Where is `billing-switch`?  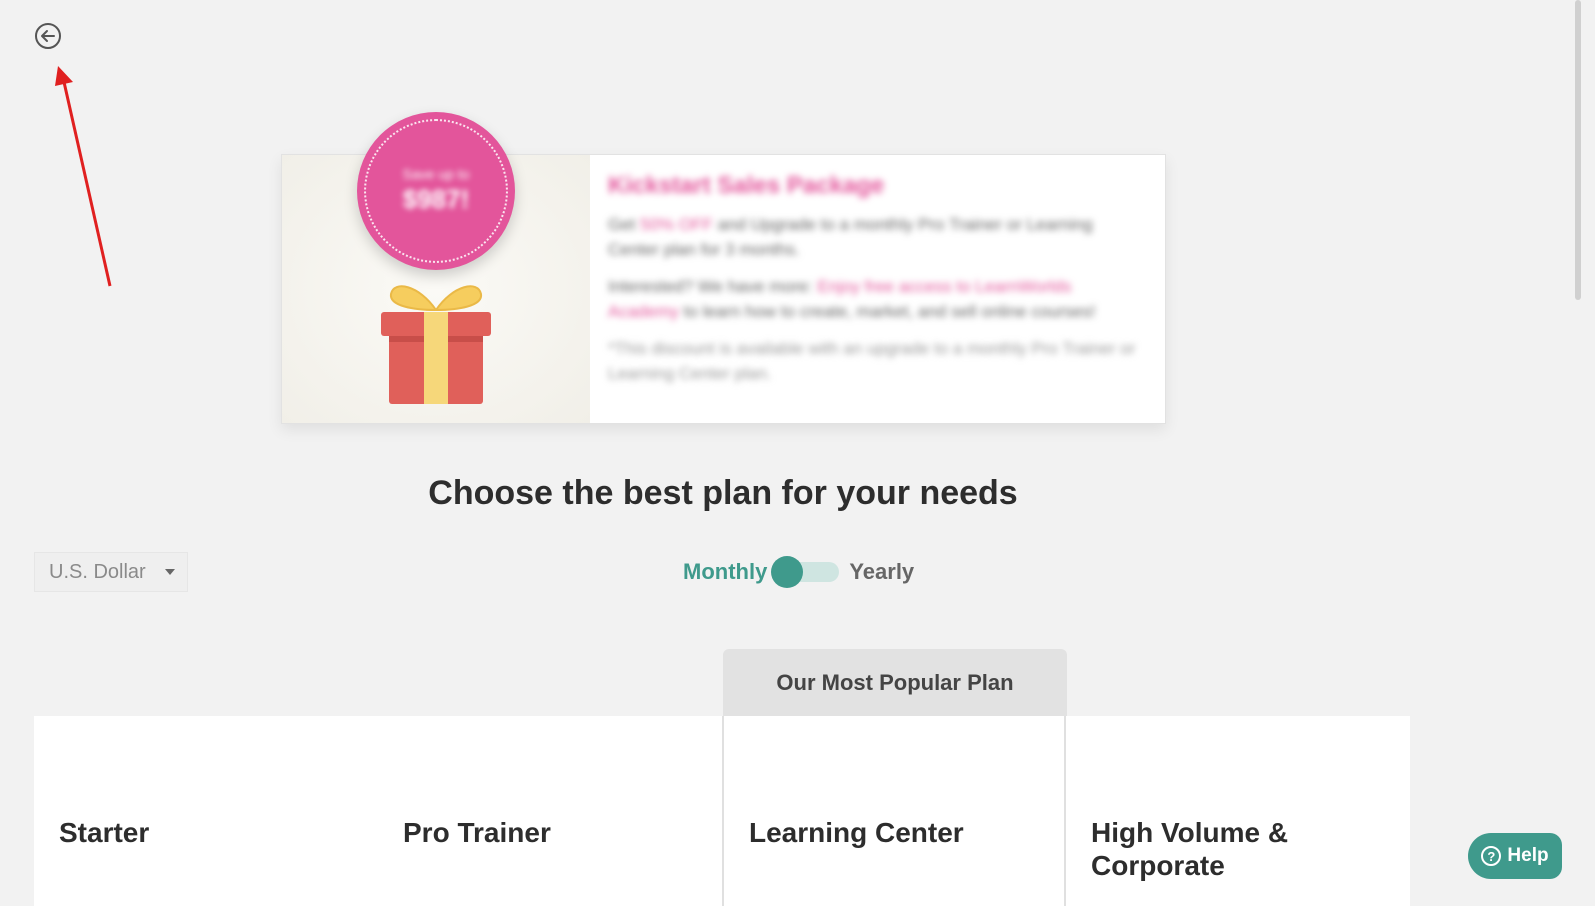
billing-switch is located at coordinates (805, 572).